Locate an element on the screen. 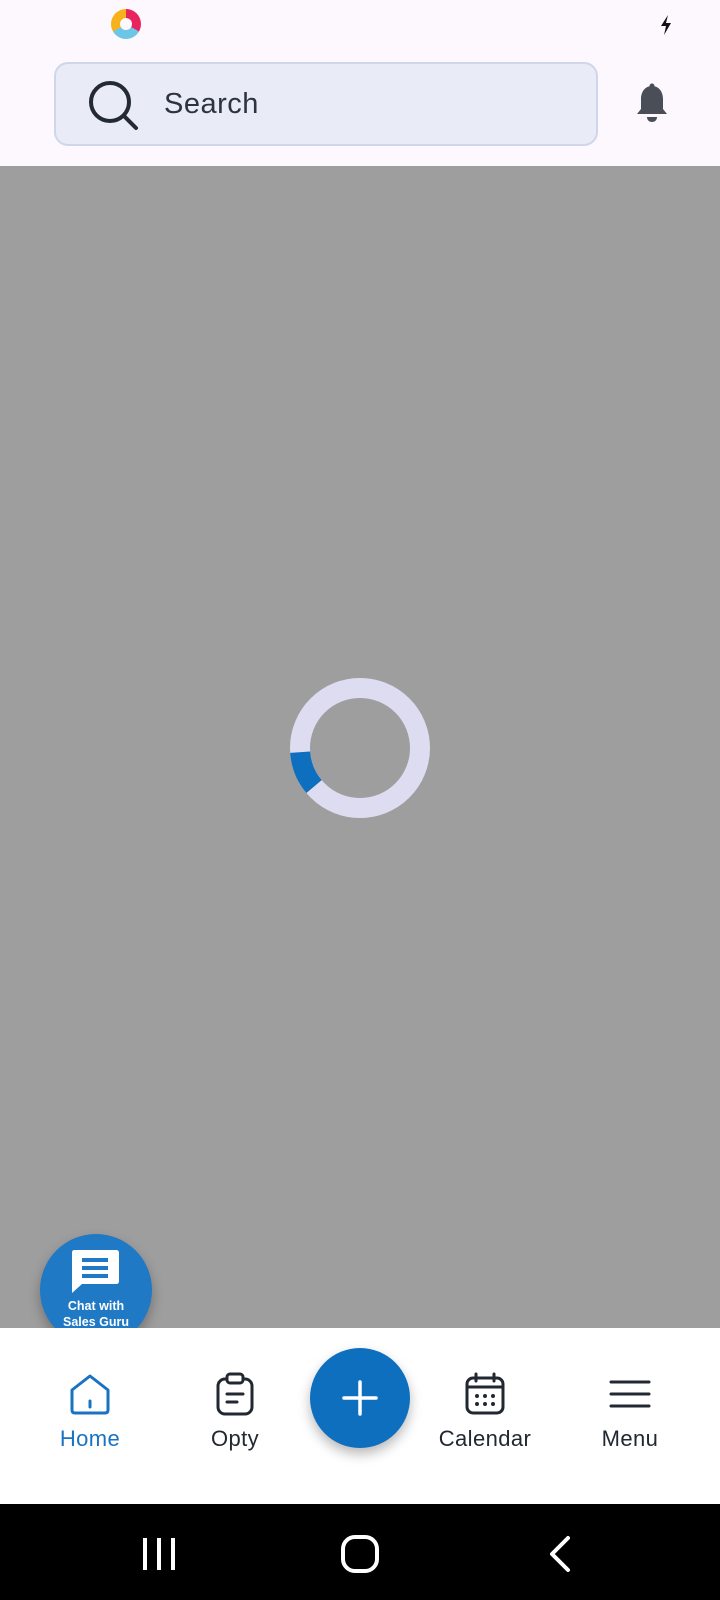 The image size is (720, 1600). charging-icon is located at coordinates (666, 25).